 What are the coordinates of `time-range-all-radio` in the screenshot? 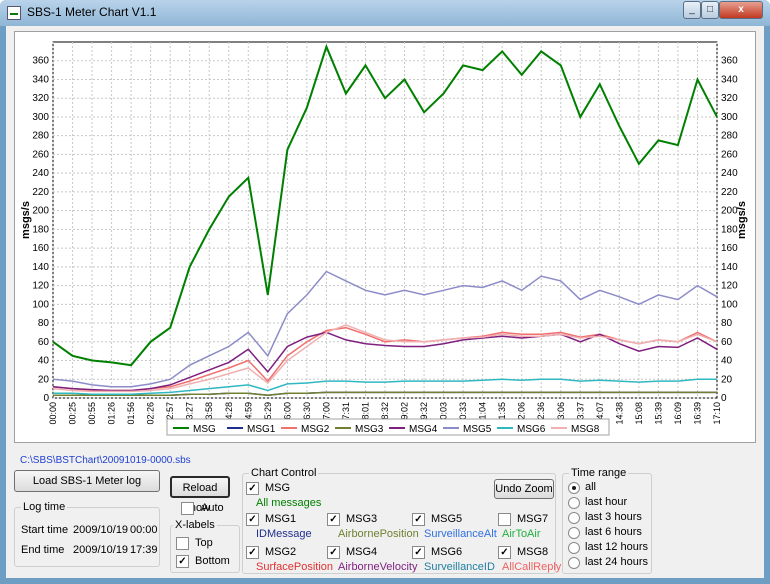 It's located at (574, 488).